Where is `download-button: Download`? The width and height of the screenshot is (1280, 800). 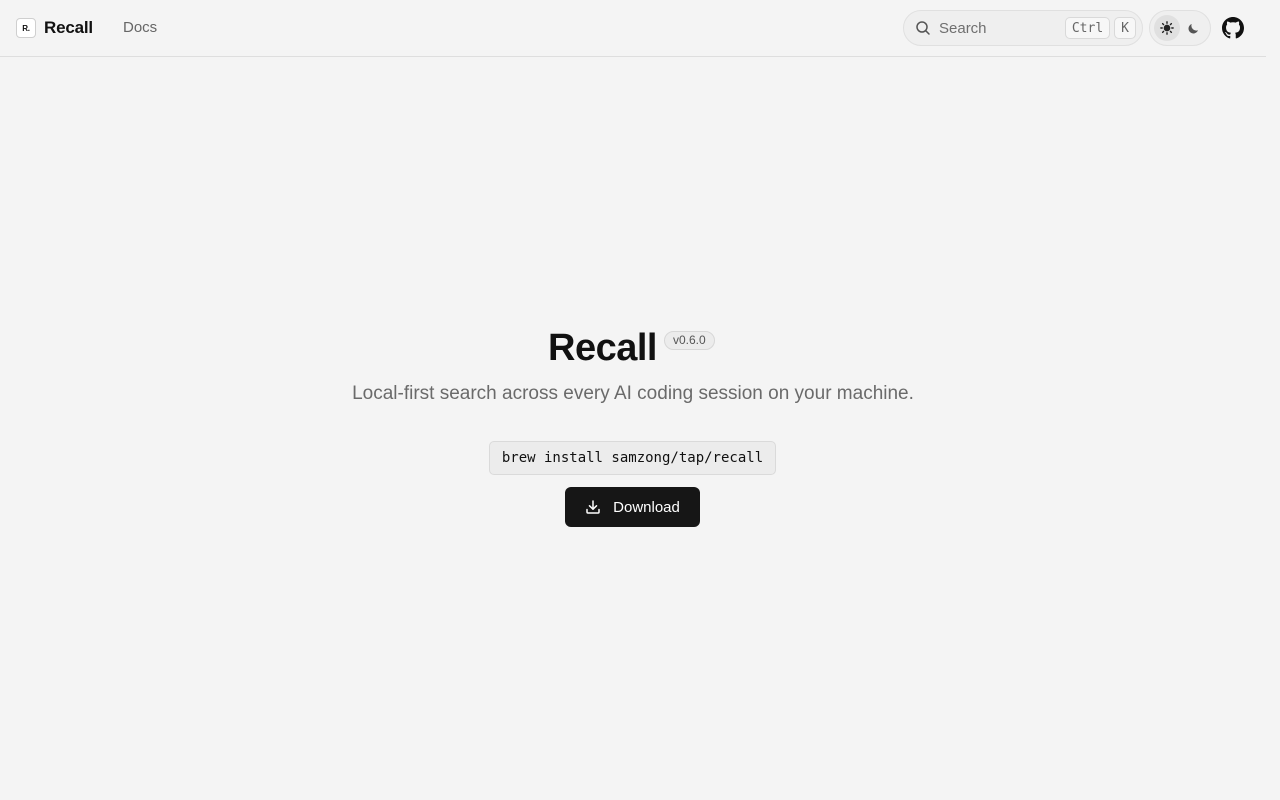
download-button: Download is located at coordinates (632, 507).